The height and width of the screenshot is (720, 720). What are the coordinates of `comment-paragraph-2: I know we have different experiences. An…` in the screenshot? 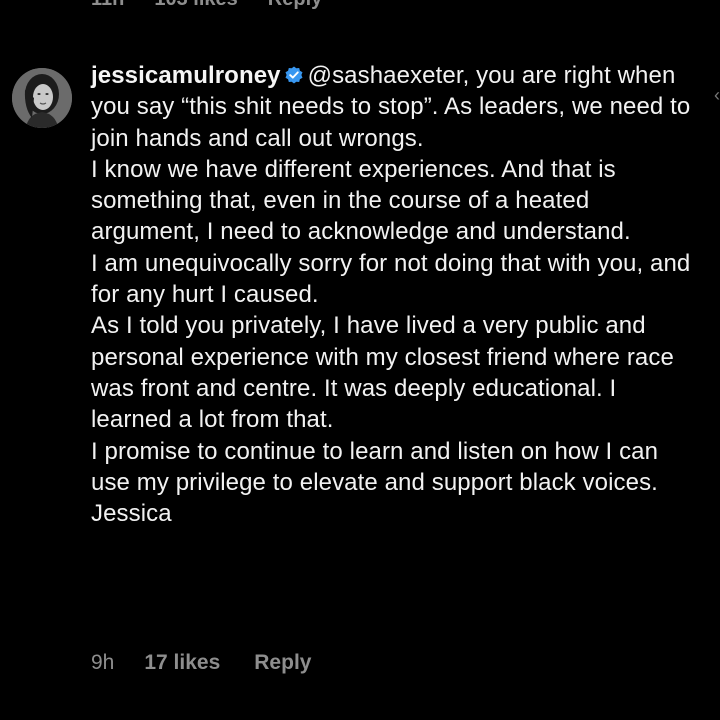 It's located at (361, 200).